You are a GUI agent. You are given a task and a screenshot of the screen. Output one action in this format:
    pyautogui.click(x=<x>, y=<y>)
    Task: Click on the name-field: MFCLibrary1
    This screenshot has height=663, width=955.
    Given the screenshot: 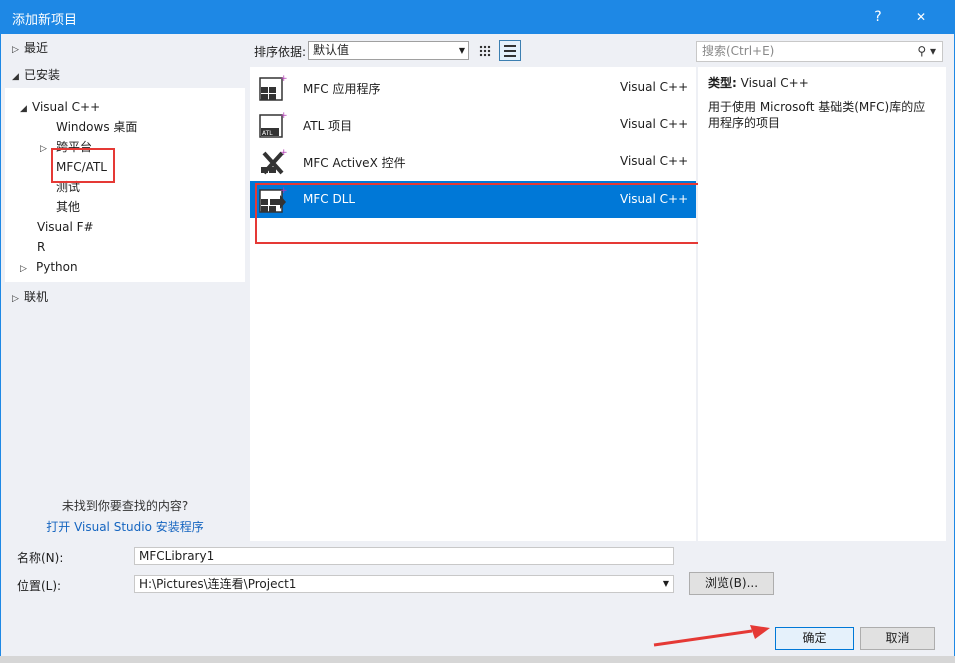 What is the action you would take?
    pyautogui.click(x=404, y=556)
    